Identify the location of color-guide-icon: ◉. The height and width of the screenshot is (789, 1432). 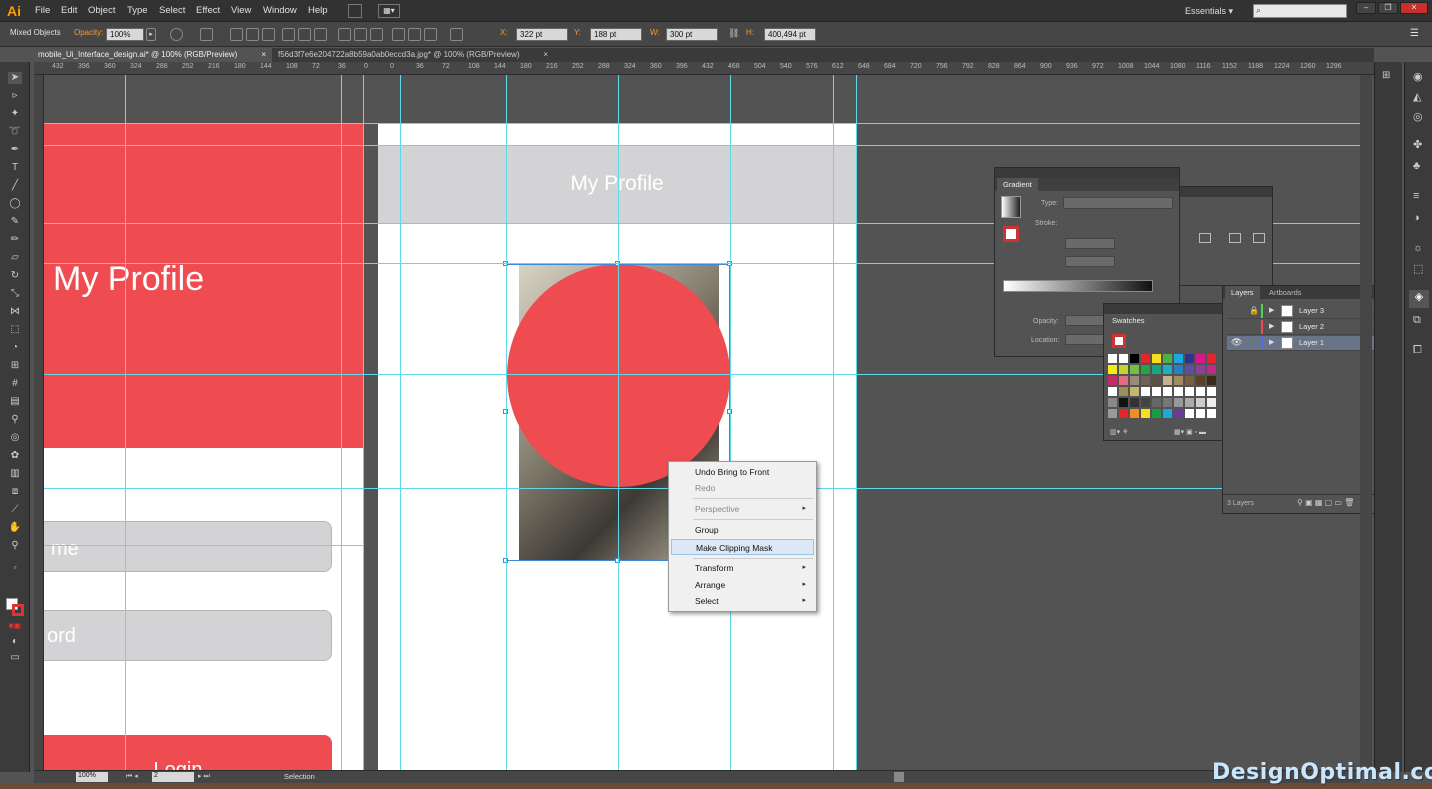
(1418, 76).